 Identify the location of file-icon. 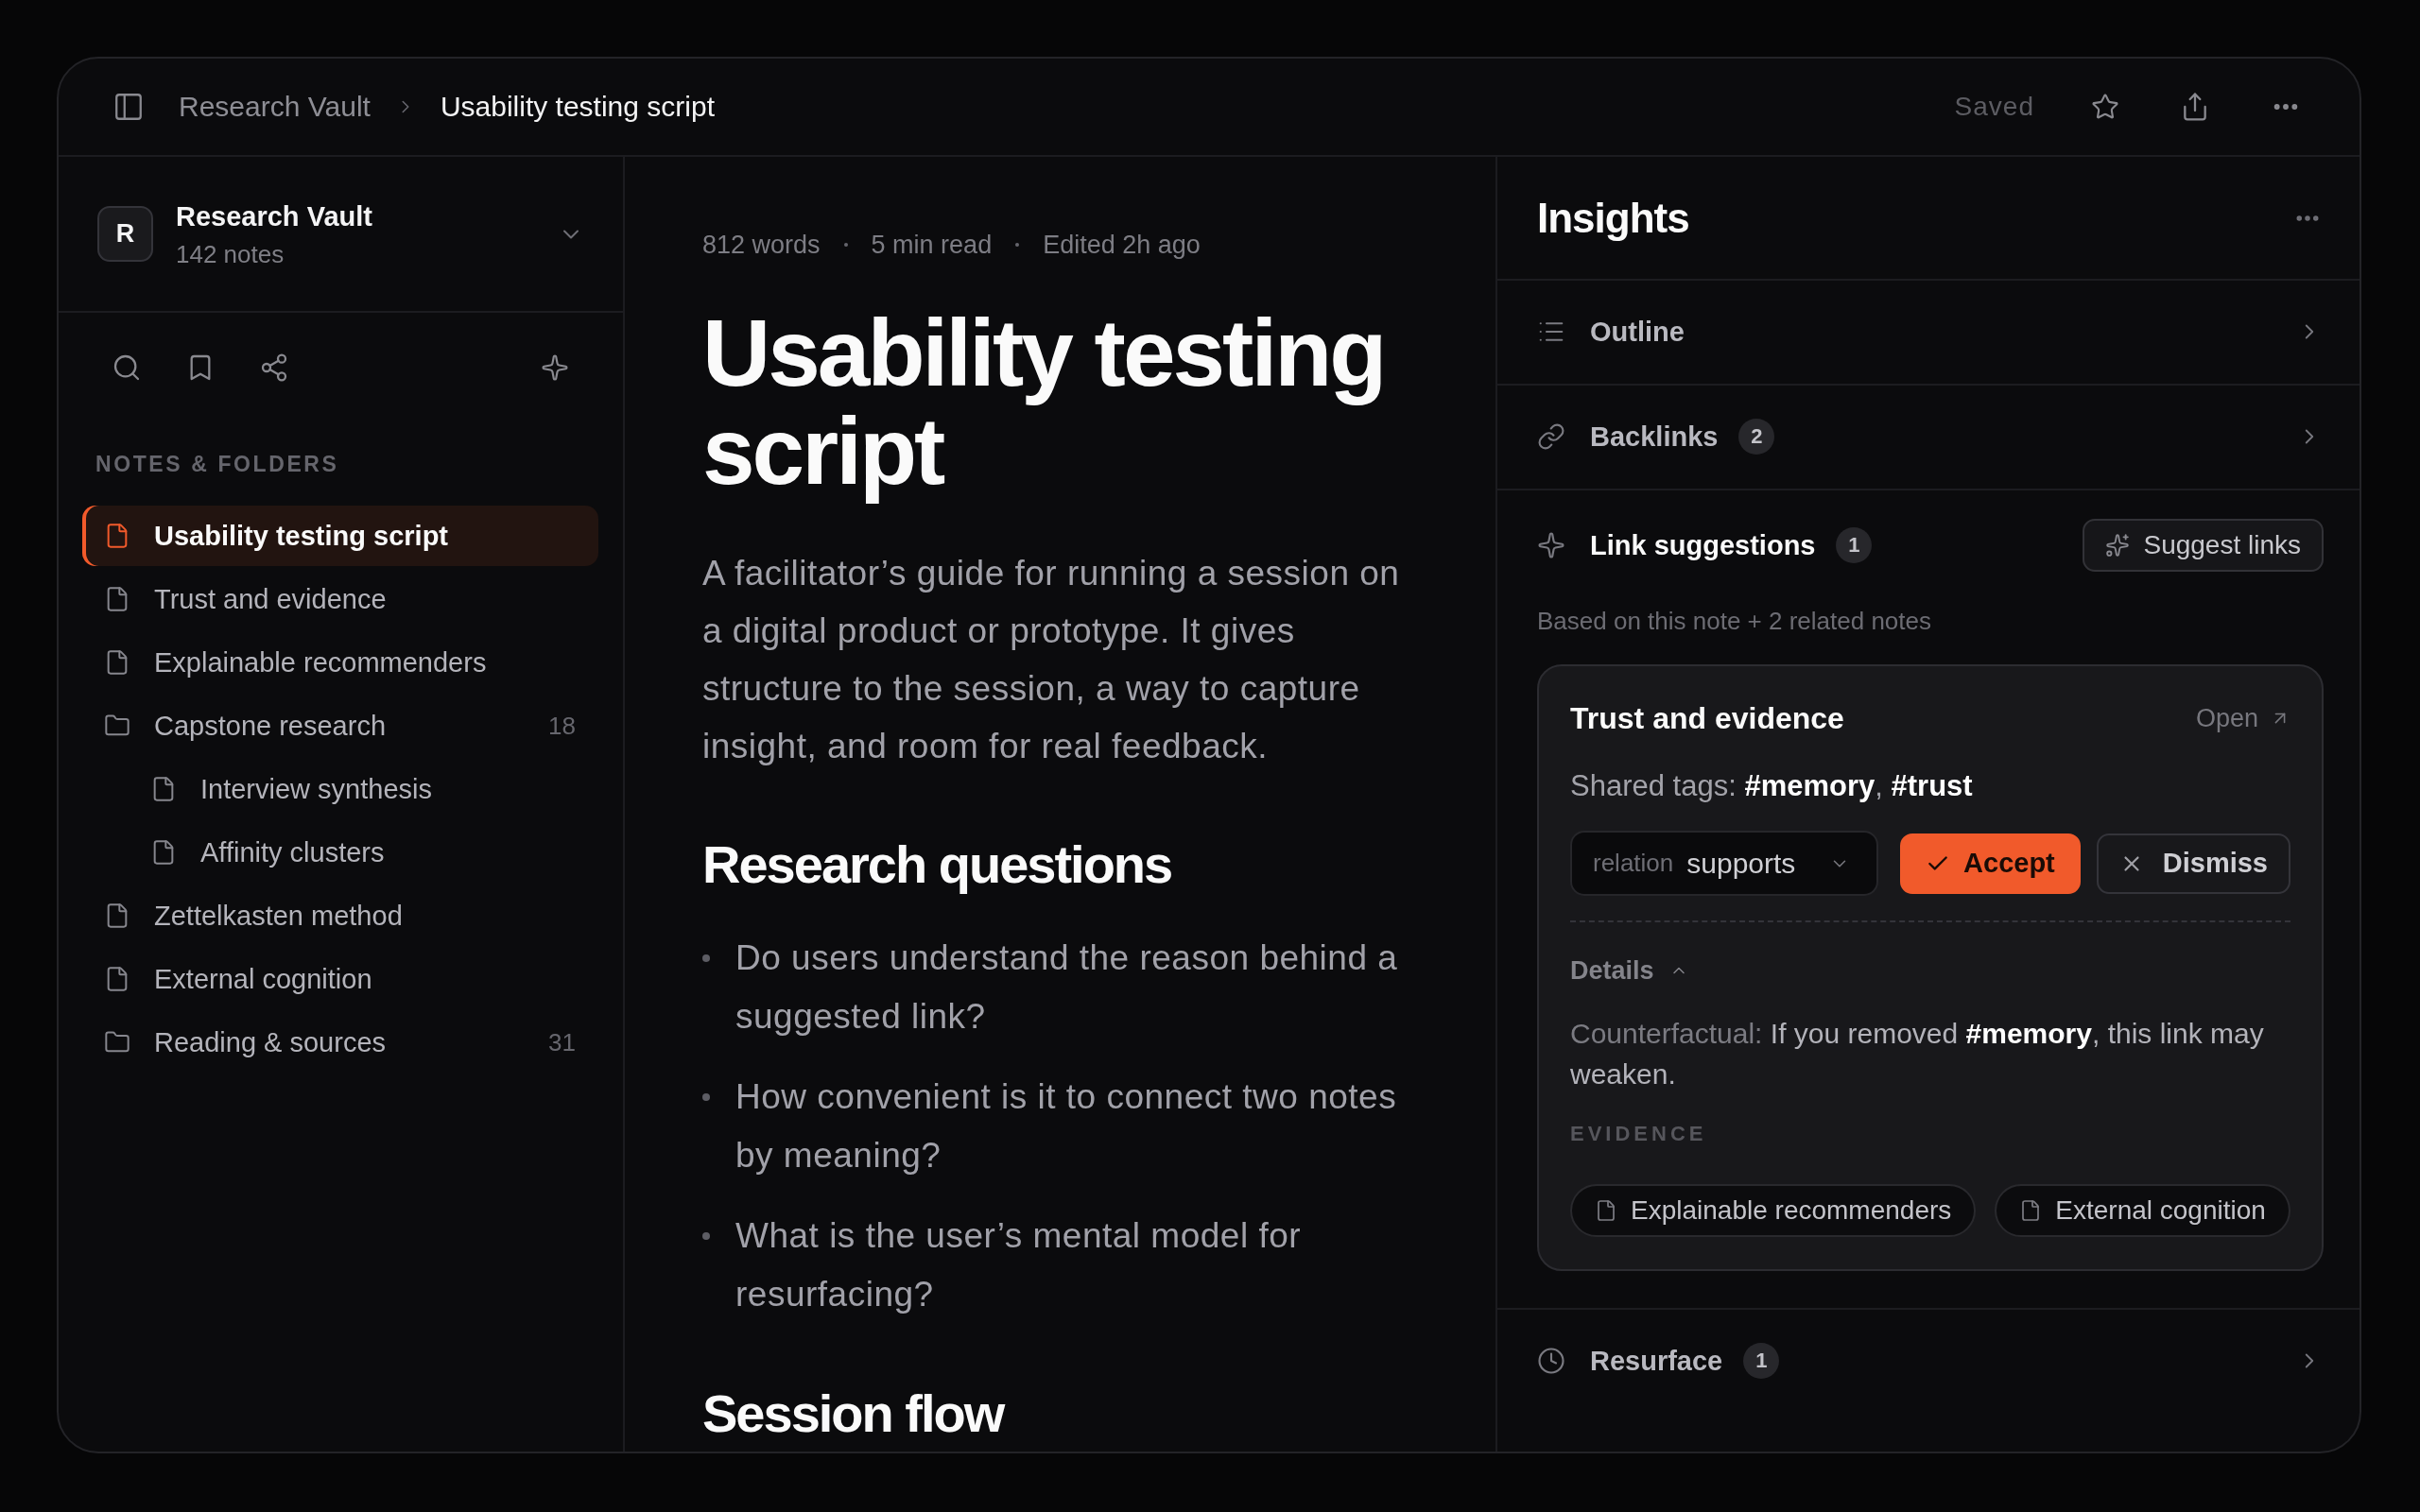
(1606, 1210).